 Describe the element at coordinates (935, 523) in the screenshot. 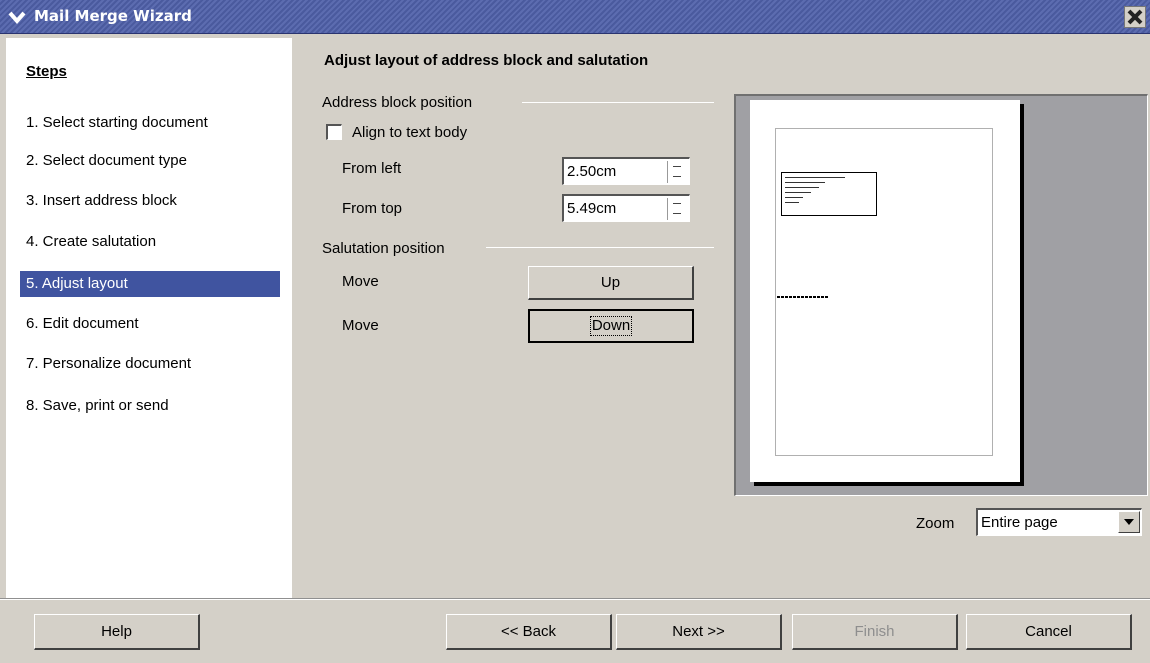

I see `zoom-label: Zoom` at that location.